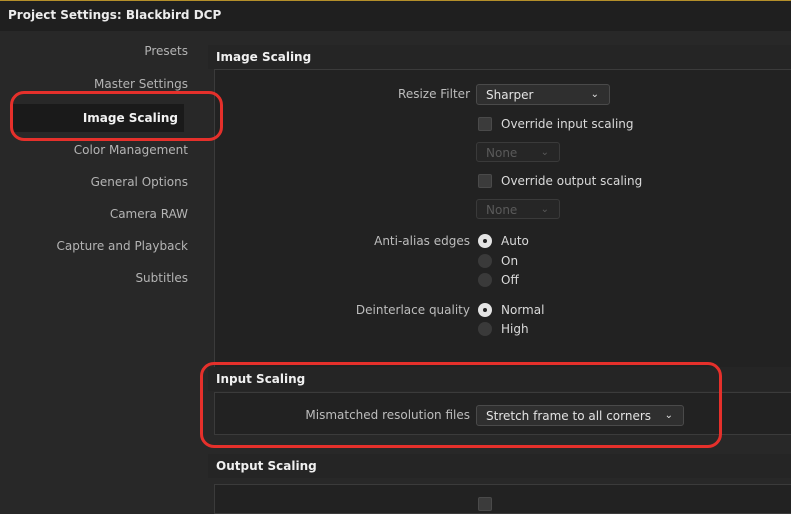 This screenshot has height=514, width=791. What do you see at coordinates (412, 310) in the screenshot?
I see `deinterlace-quality-label: Deinterlace quality` at bounding box center [412, 310].